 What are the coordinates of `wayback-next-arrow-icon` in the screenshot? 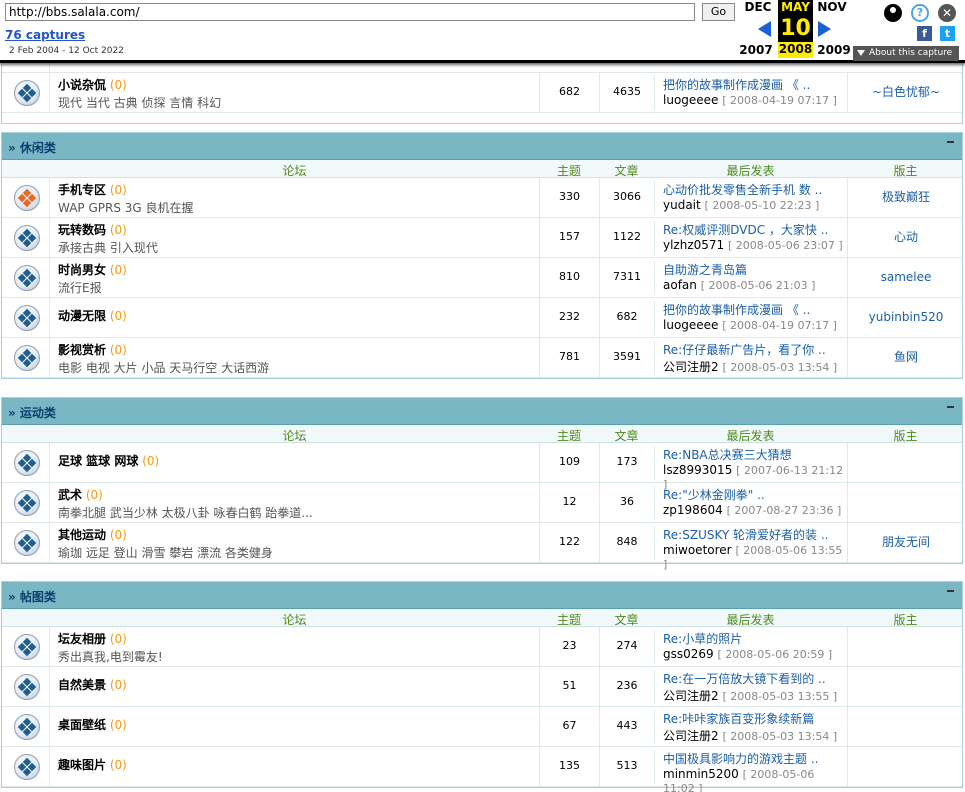 It's located at (824, 29).